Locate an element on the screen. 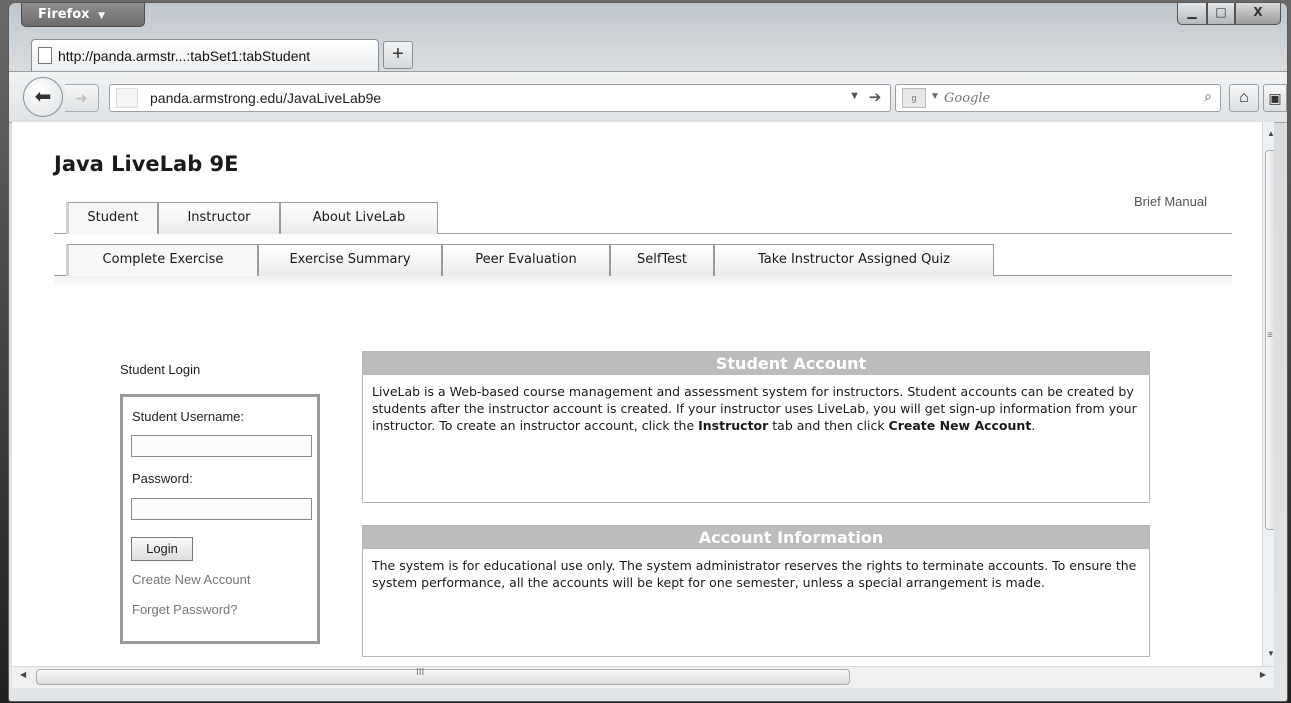 The height and width of the screenshot is (703, 1291). back-arrow-icon: ⬅ is located at coordinates (43, 97).